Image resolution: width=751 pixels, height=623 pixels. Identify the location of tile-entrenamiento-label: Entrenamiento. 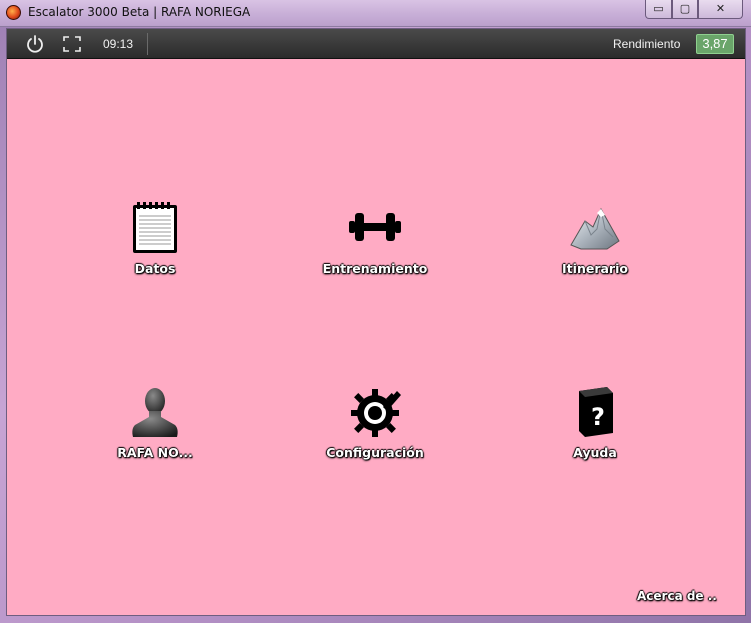
(375, 268).